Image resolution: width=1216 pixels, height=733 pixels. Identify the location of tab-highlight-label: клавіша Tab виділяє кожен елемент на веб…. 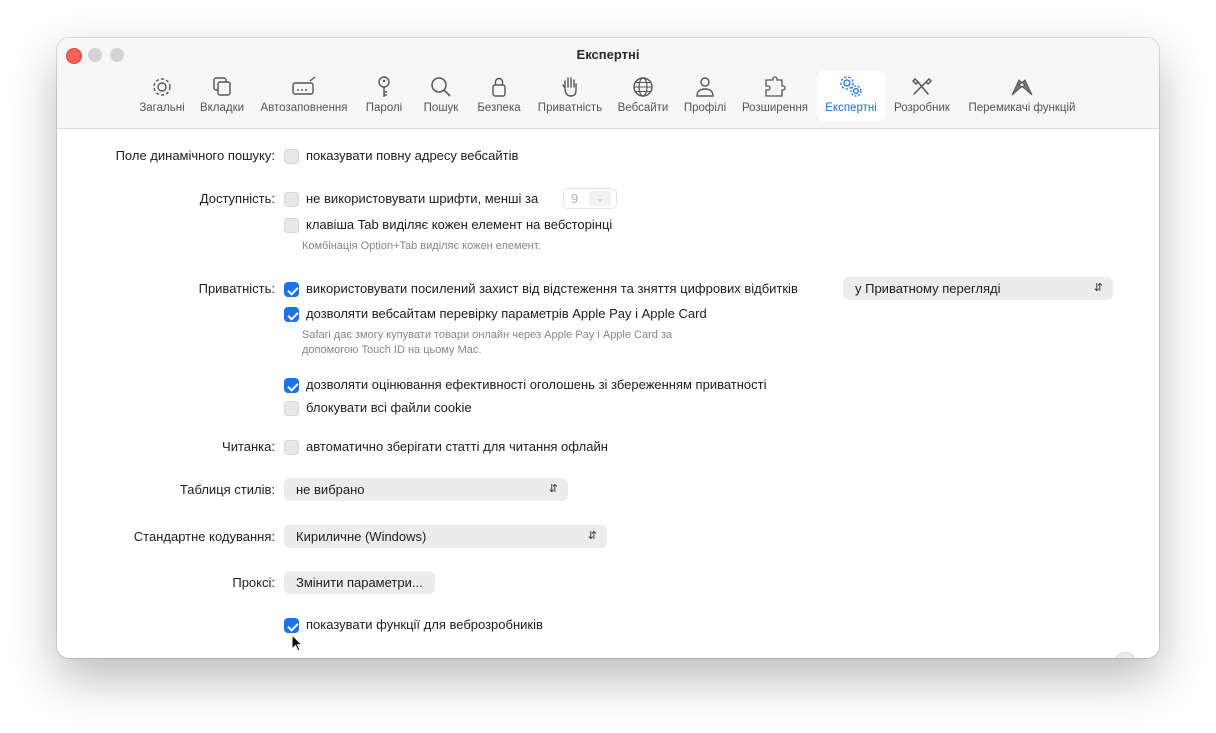
(459, 224).